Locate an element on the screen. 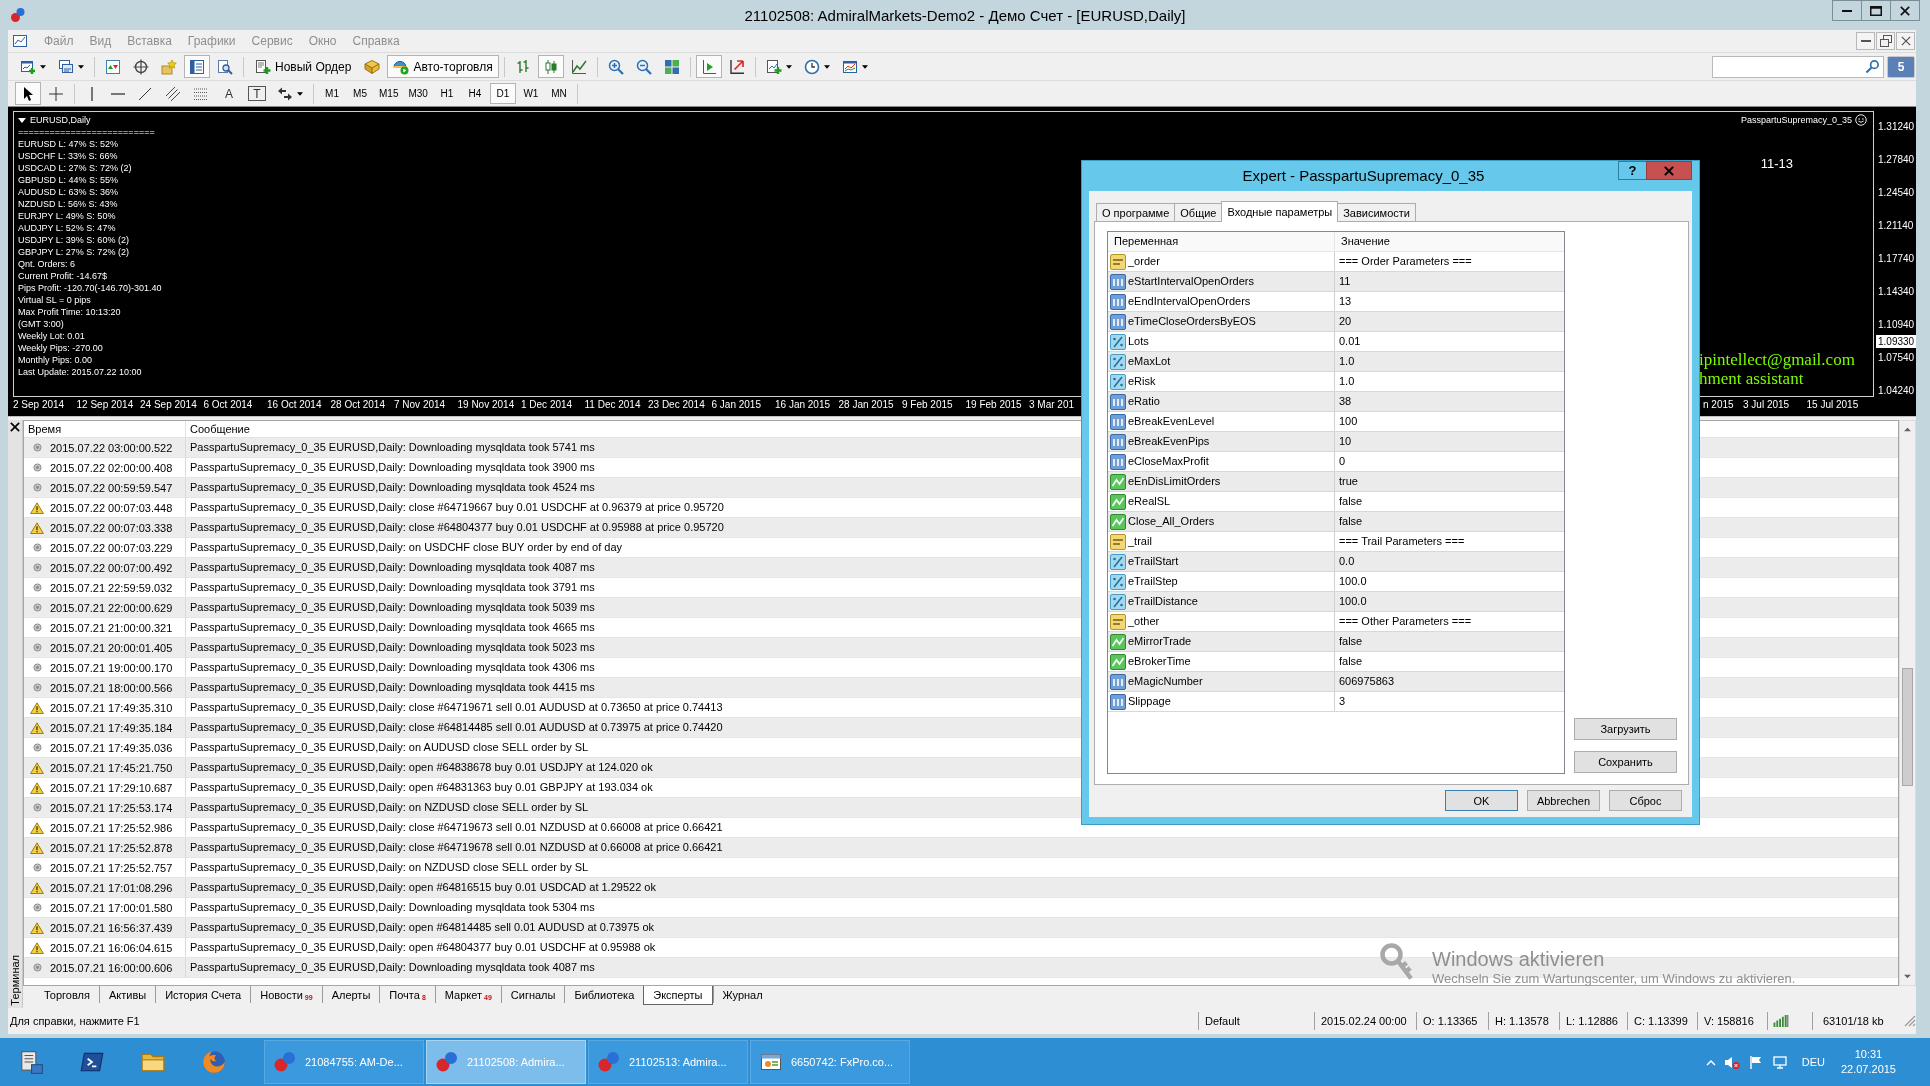  column-header: Значение is located at coordinates (1362, 241).